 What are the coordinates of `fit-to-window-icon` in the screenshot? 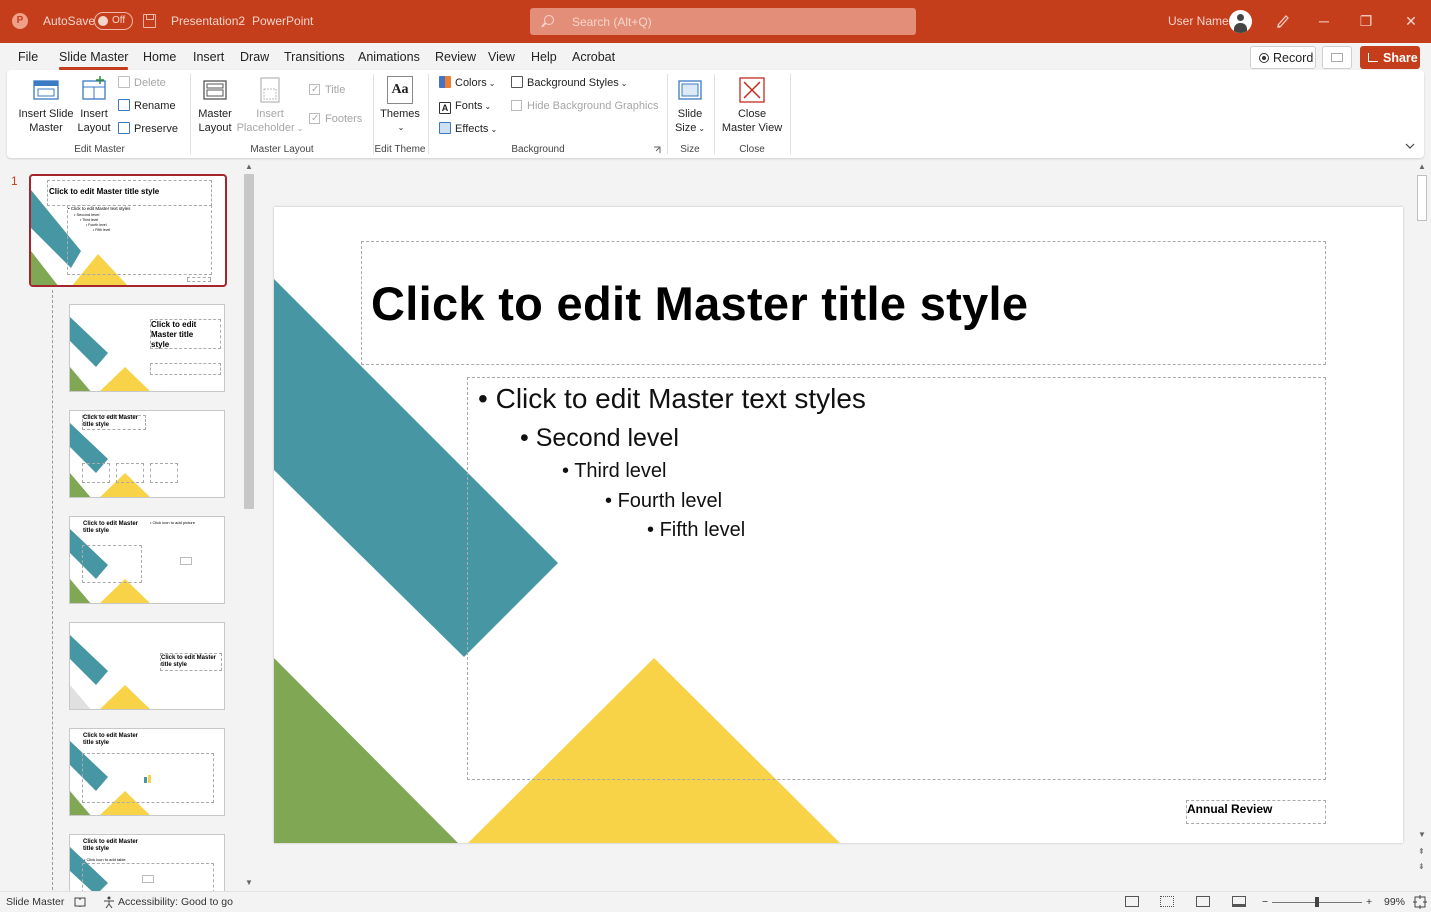 It's located at (1420, 902).